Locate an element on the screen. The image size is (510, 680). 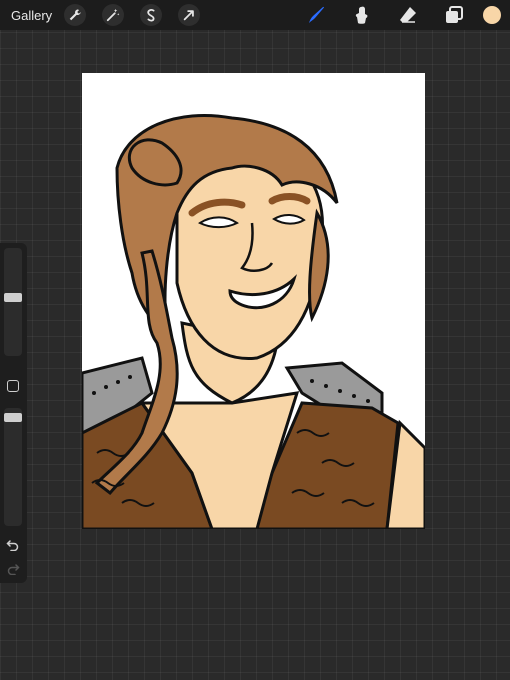
layers-tool is located at coordinates (454, 15).